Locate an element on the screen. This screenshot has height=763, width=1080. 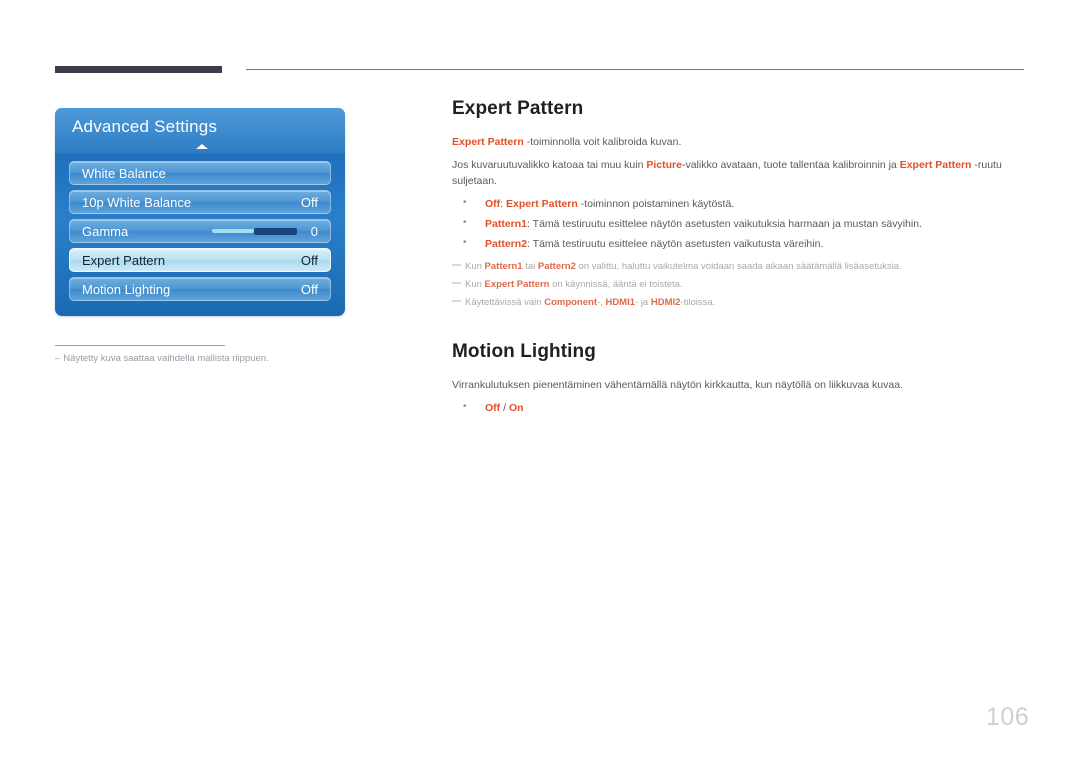
osd-row-label: Gamma is located at coordinates (105, 231).